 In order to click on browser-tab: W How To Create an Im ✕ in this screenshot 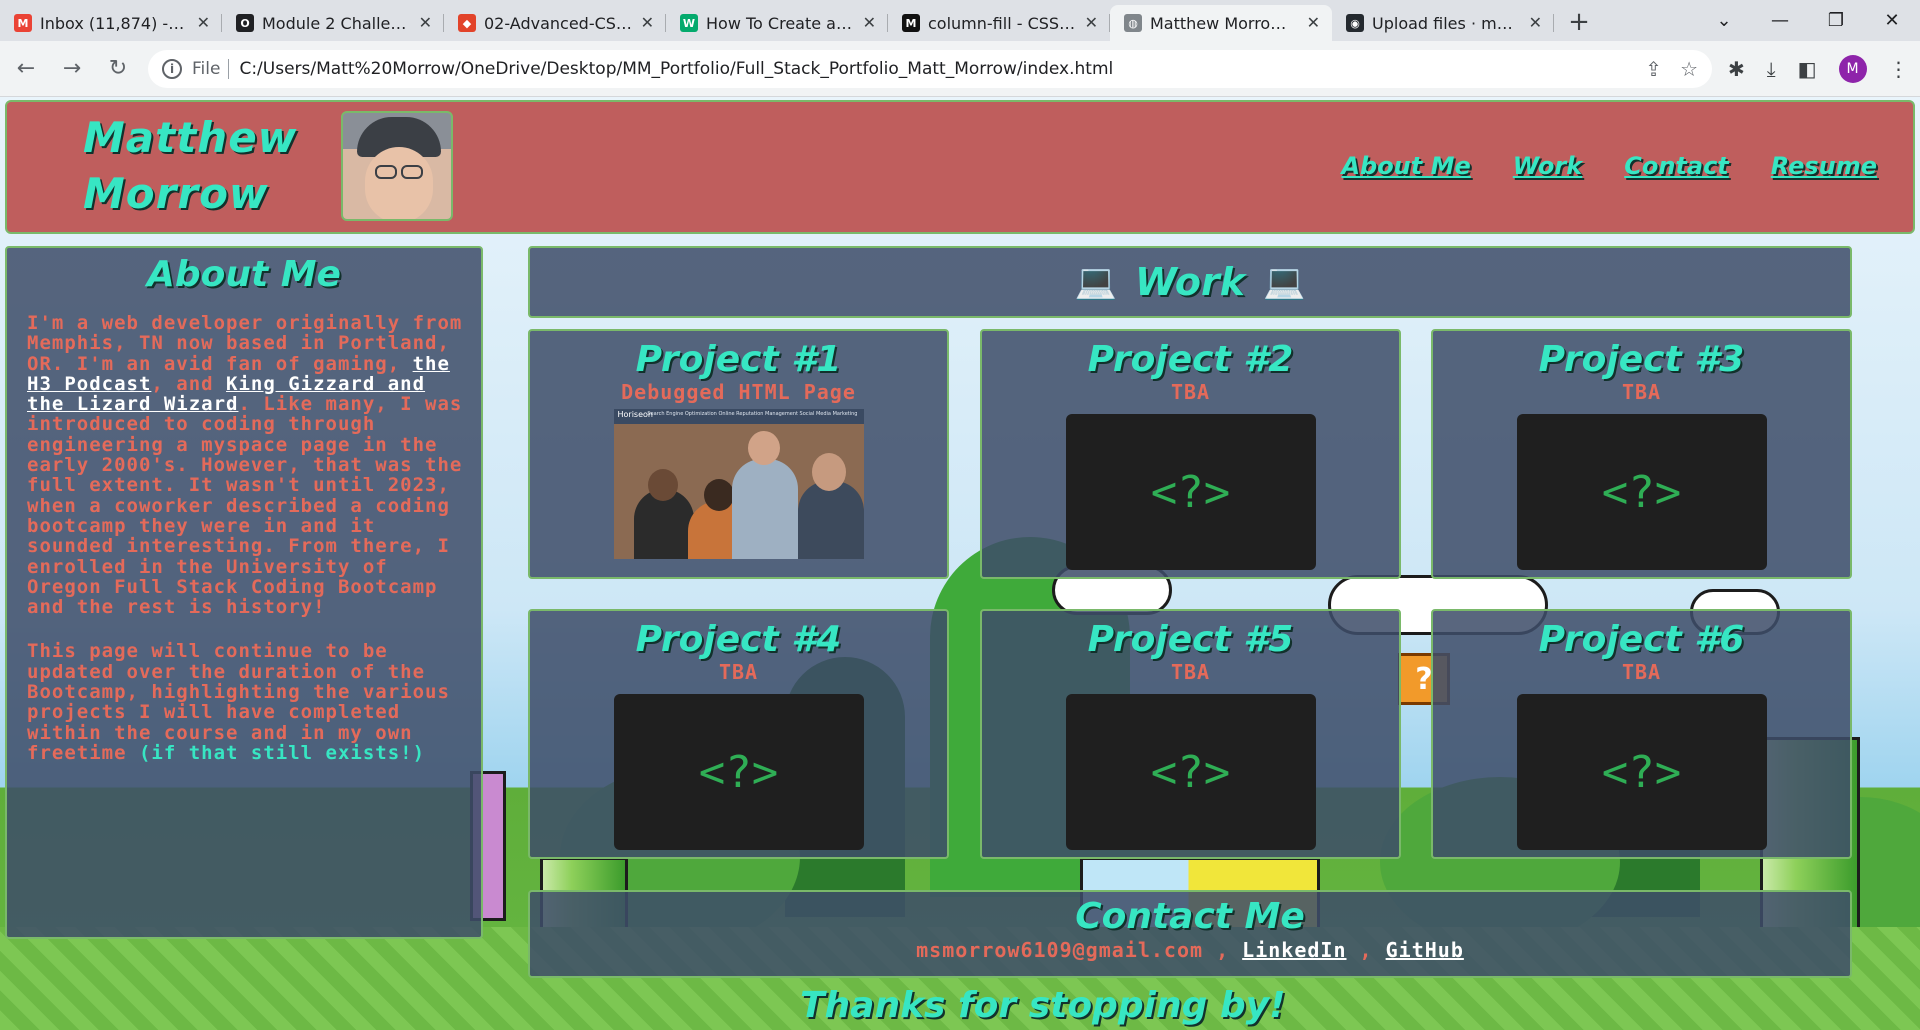, I will do `click(777, 23)`.